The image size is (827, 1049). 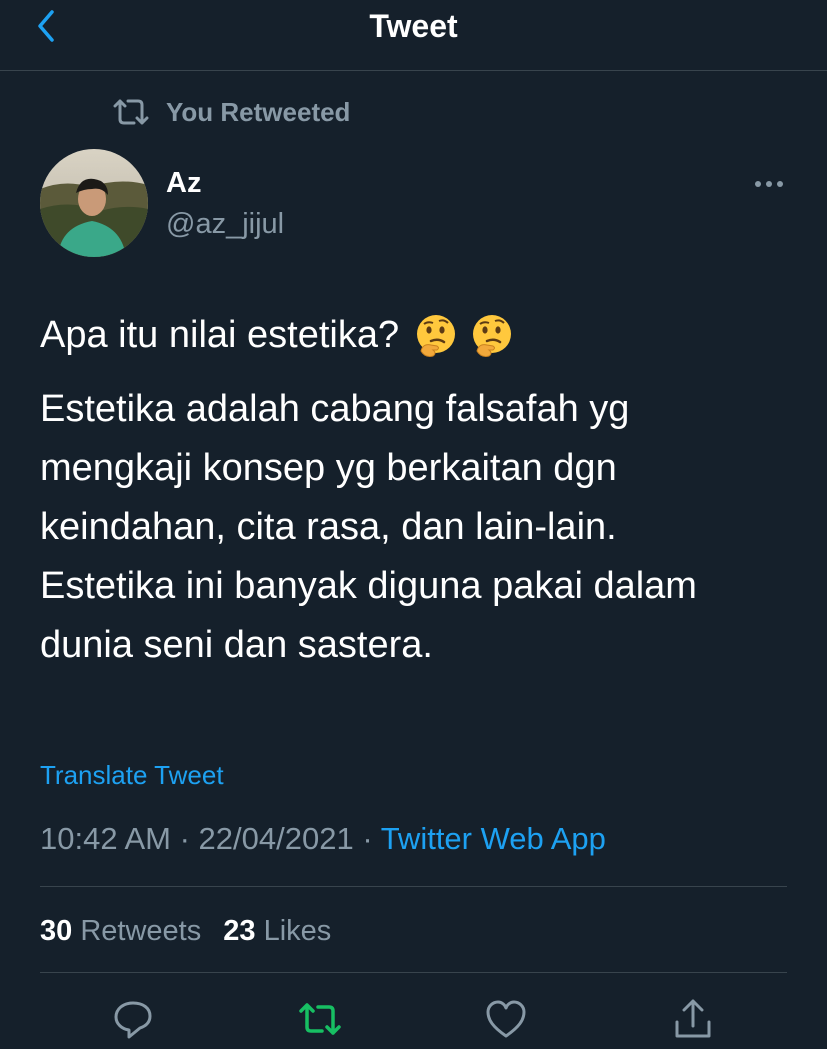 I want to click on retweets-stat: 30 Retweets, so click(x=120, y=931).